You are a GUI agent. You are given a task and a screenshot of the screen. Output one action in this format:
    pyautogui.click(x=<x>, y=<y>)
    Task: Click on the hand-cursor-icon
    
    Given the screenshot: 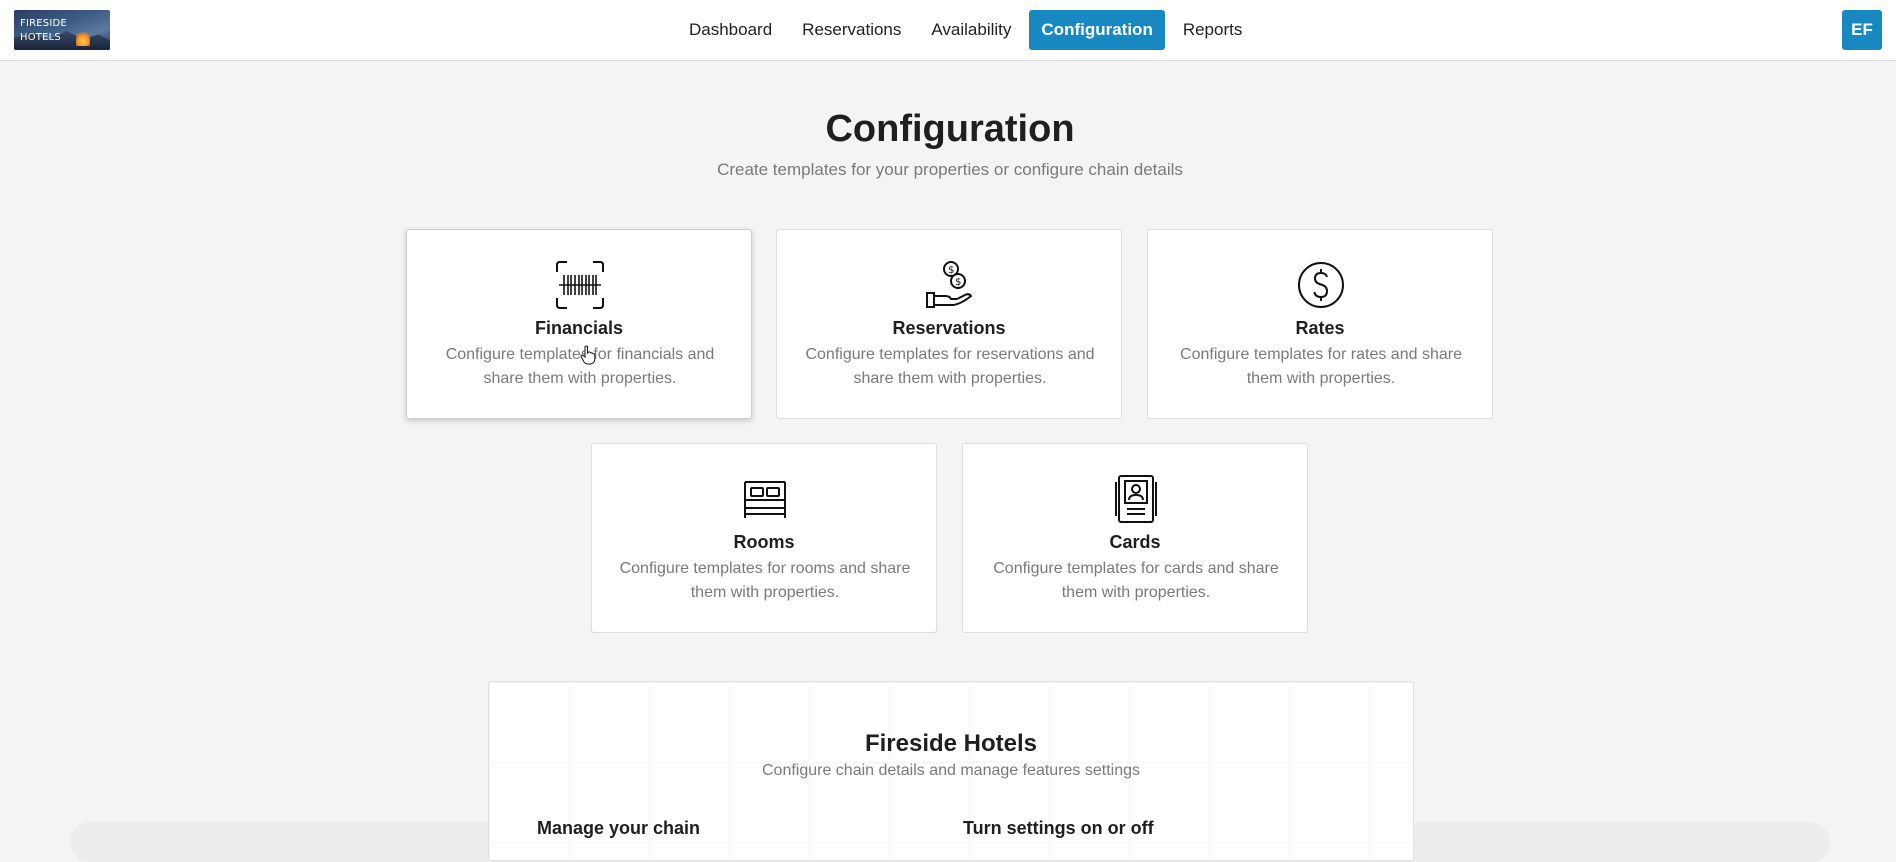 What is the action you would take?
    pyautogui.click(x=588, y=355)
    